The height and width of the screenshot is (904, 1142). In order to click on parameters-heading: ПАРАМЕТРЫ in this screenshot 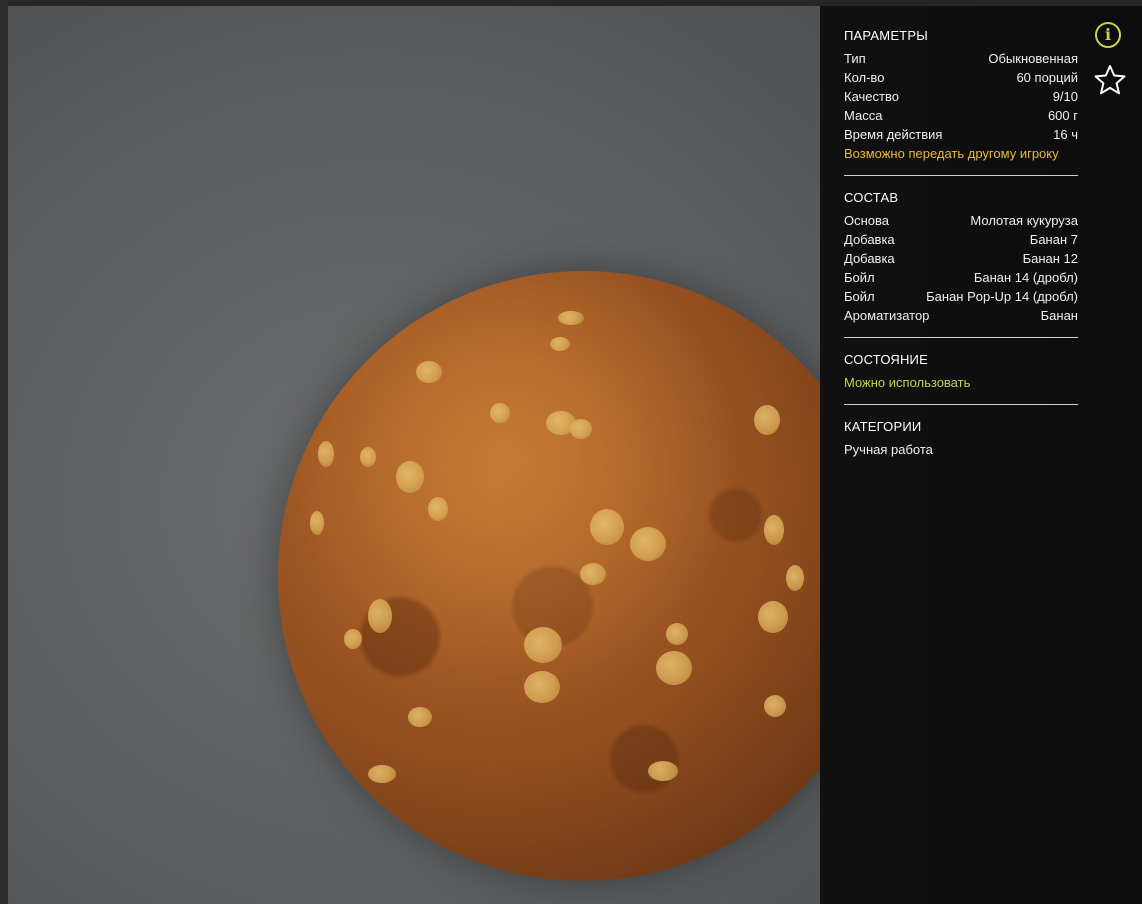, I will do `click(886, 35)`.